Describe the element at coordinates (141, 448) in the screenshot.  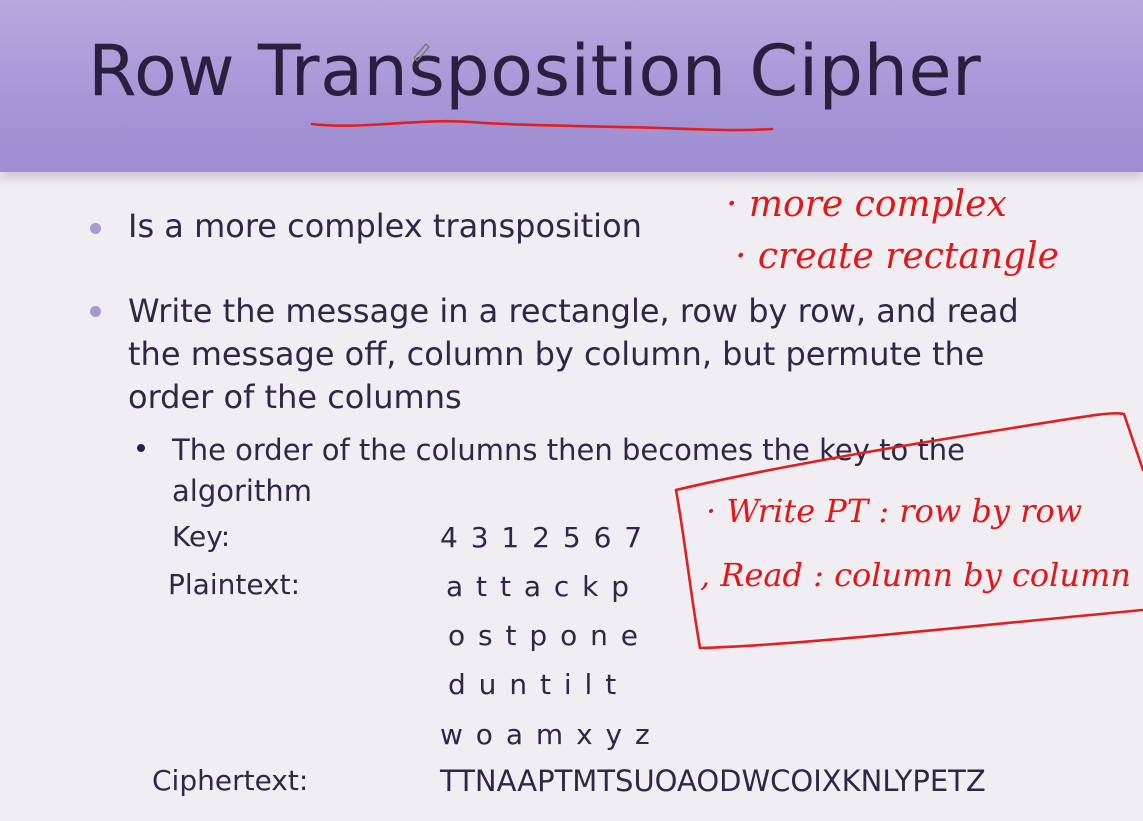
I see `sub-bullet-dot` at that location.